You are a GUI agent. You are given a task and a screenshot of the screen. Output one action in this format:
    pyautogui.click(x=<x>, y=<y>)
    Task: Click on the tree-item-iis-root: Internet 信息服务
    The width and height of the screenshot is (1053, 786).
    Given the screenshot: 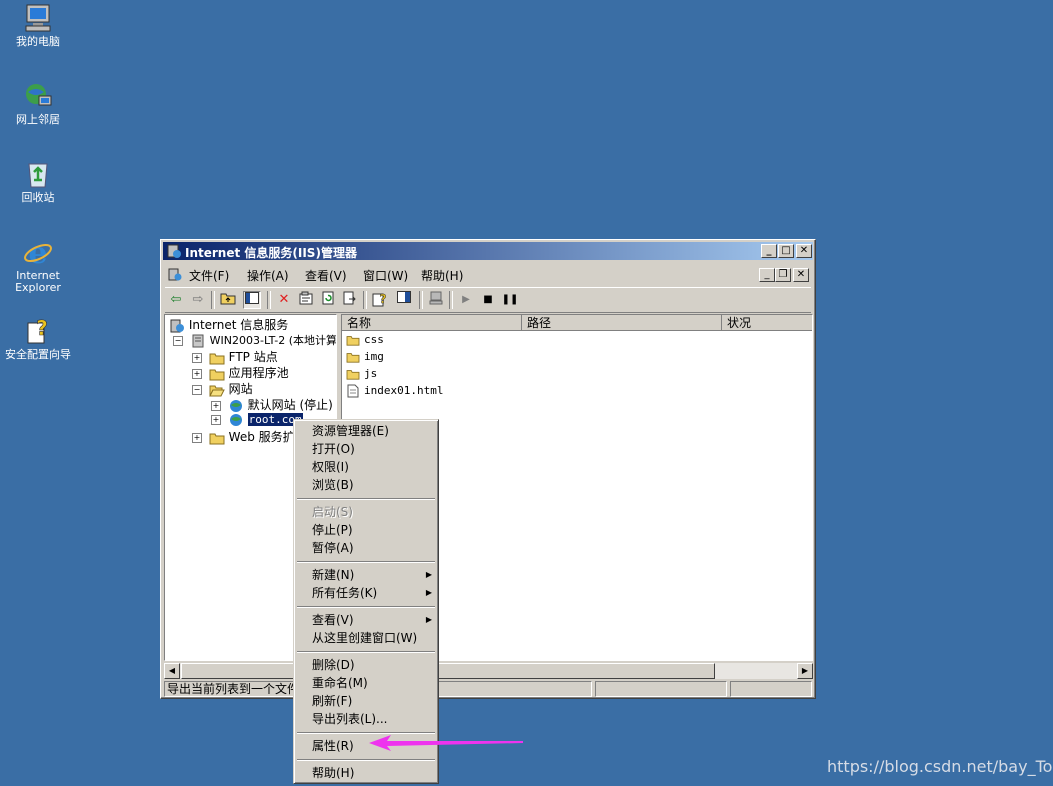 What is the action you would take?
    pyautogui.click(x=228, y=324)
    